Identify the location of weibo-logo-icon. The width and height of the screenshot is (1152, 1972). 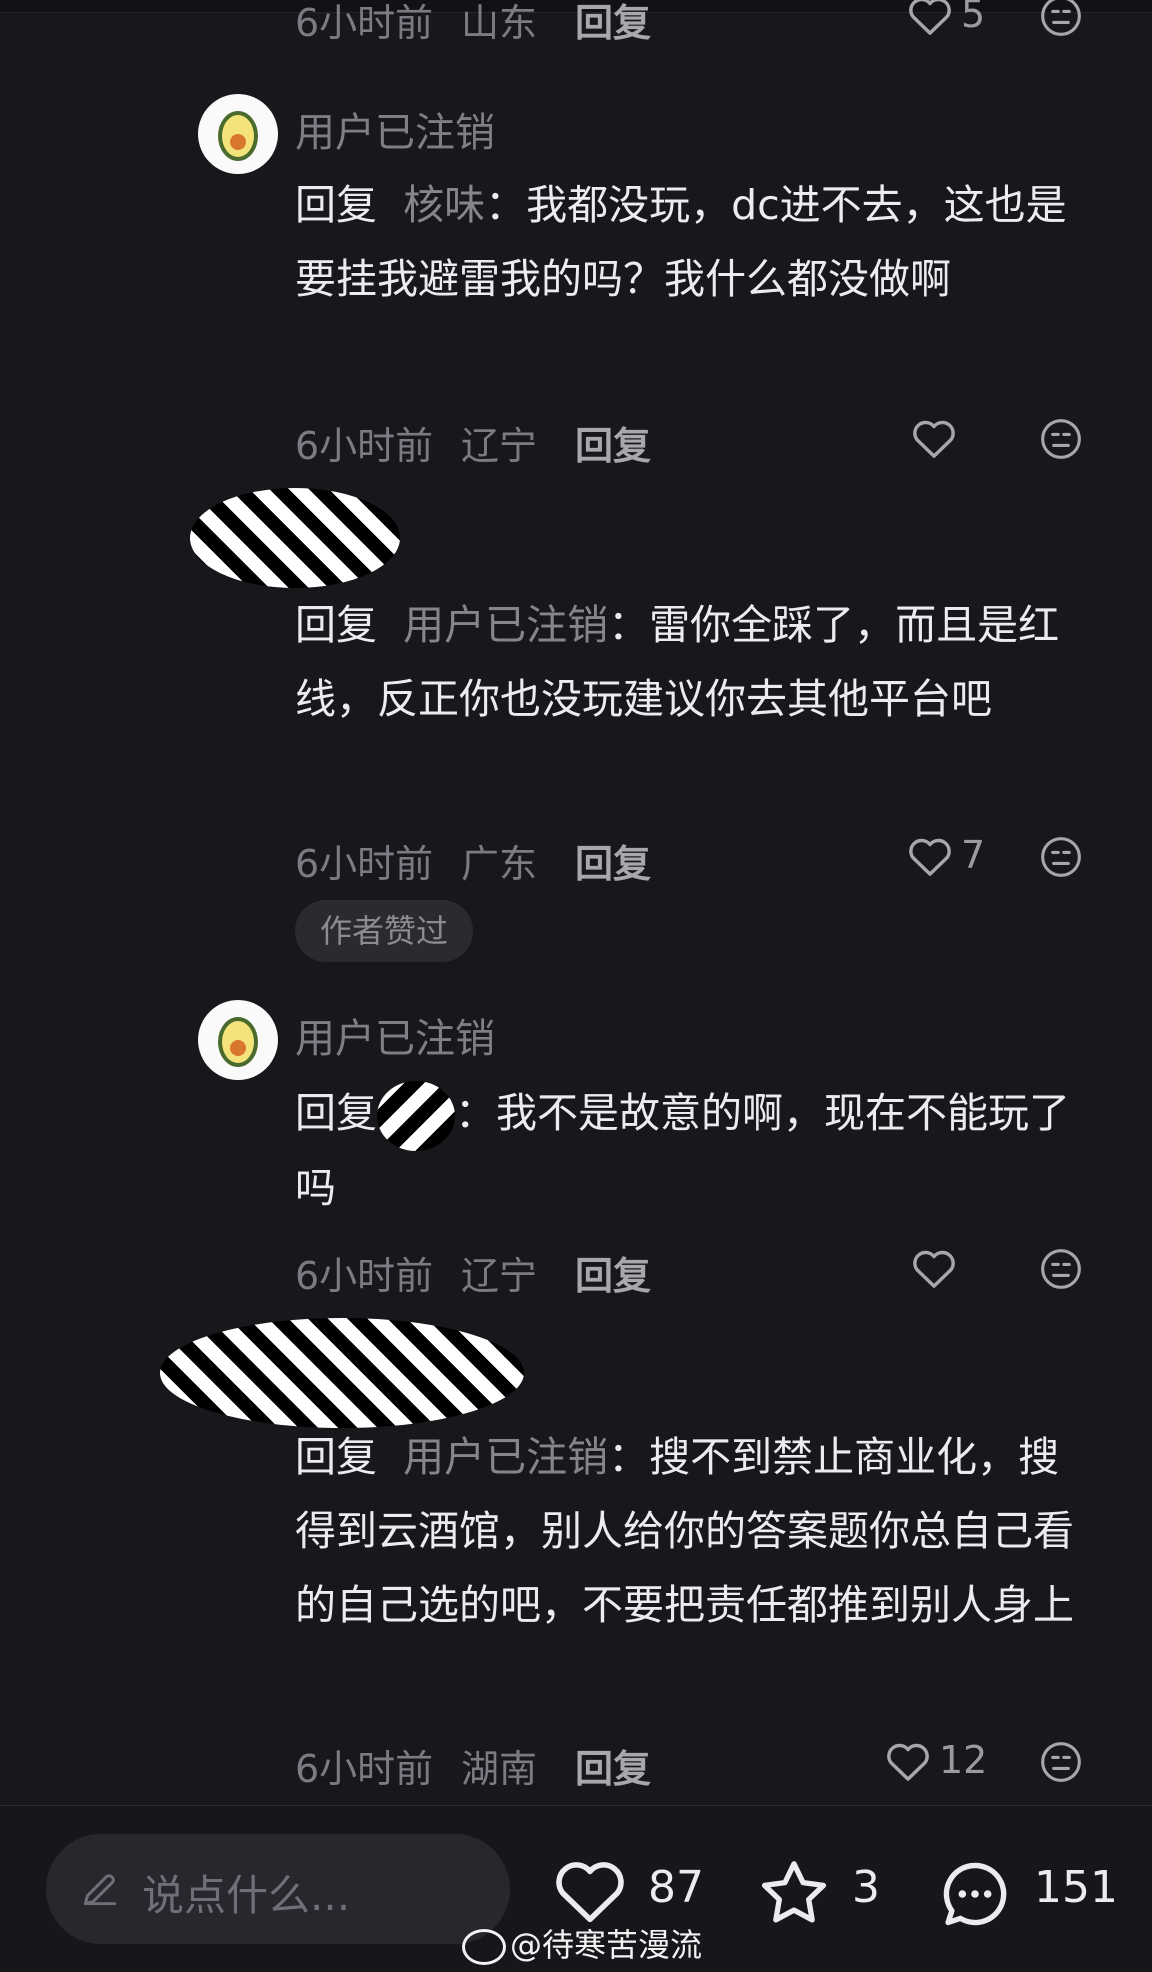
(484, 1947).